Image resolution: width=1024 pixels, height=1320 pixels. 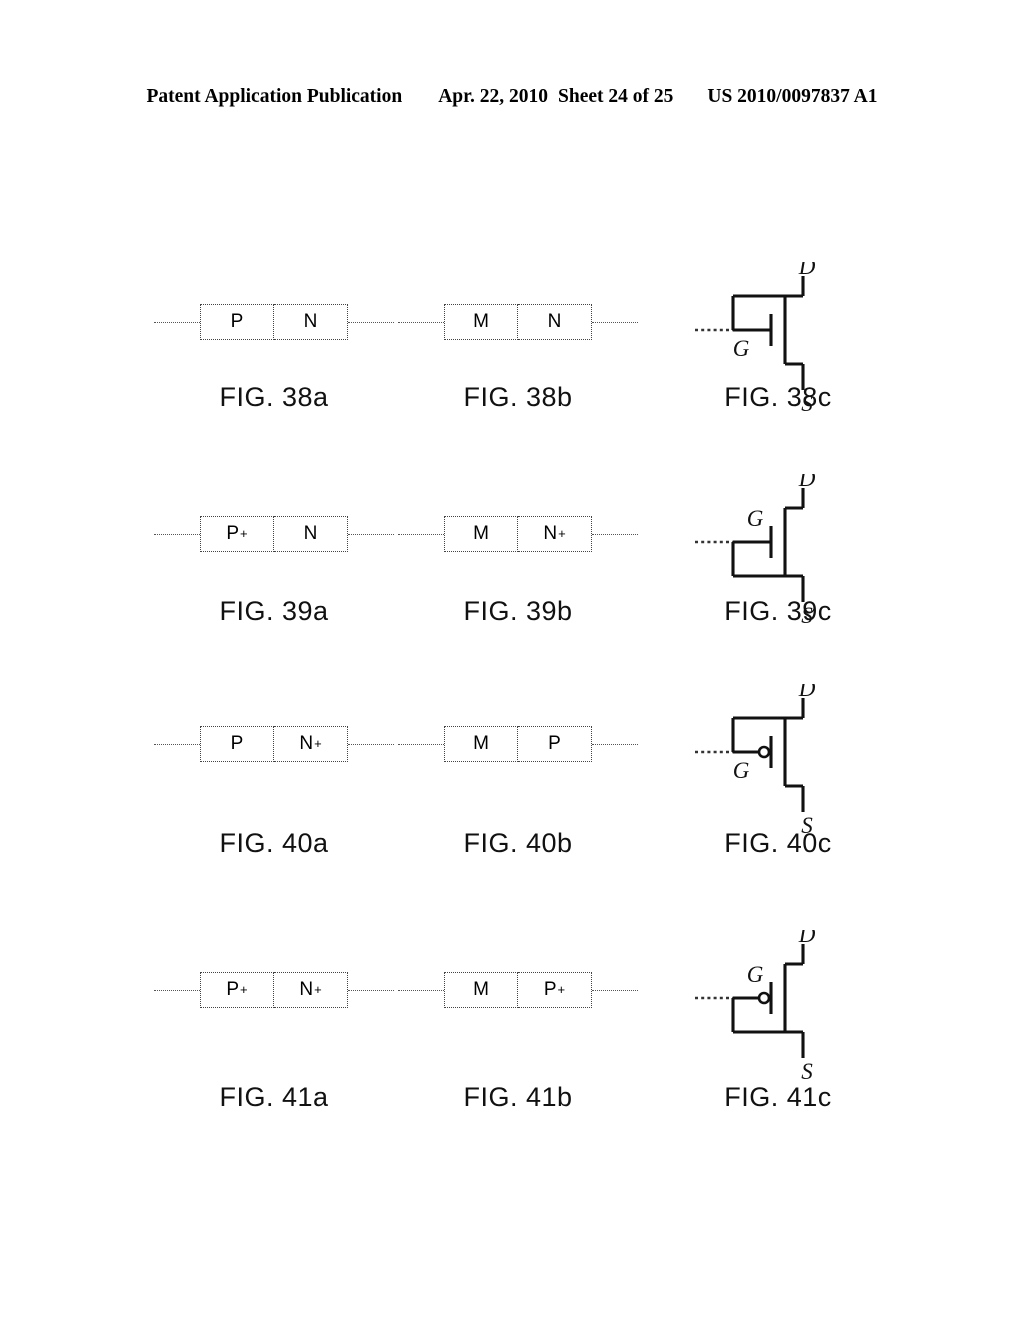 What do you see at coordinates (778, 1097) in the screenshot?
I see `figure-caption: FIG. 41c` at bounding box center [778, 1097].